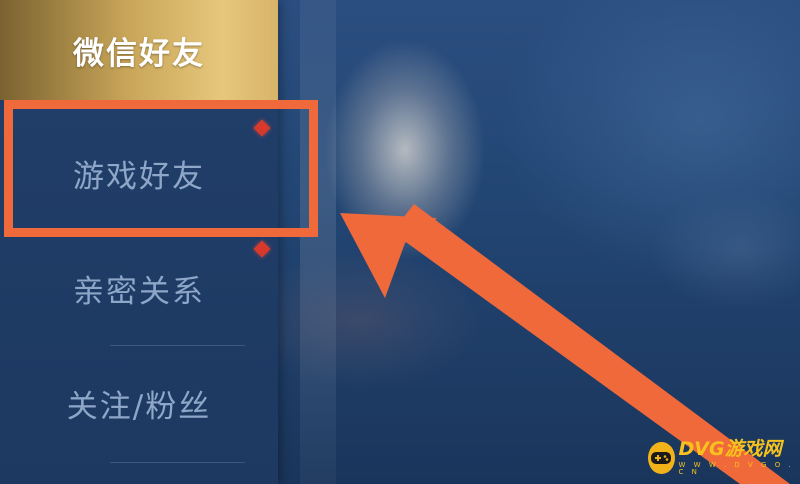 This screenshot has height=484, width=800. Describe the element at coordinates (139, 406) in the screenshot. I see `menu-item-label: 关注/粉丝` at that location.